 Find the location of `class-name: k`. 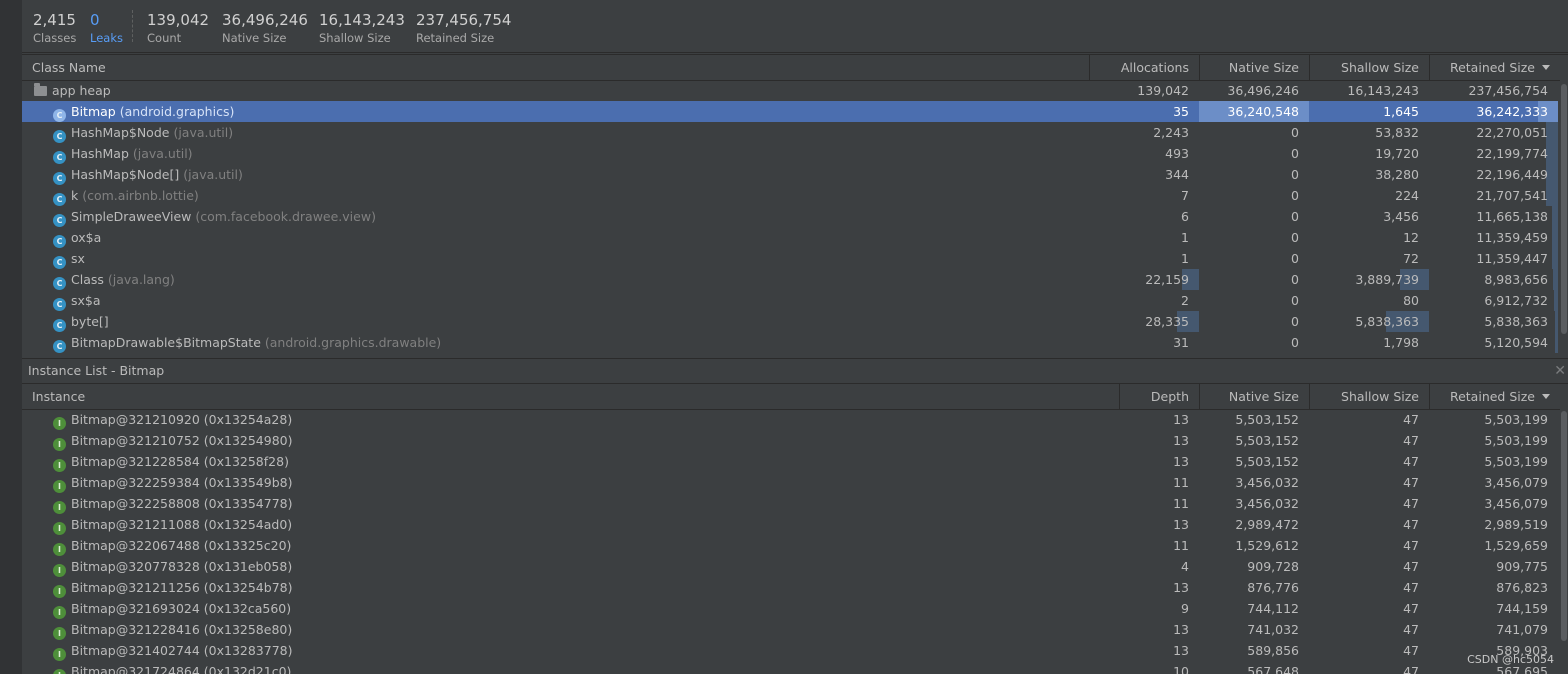

class-name: k is located at coordinates (75, 195).